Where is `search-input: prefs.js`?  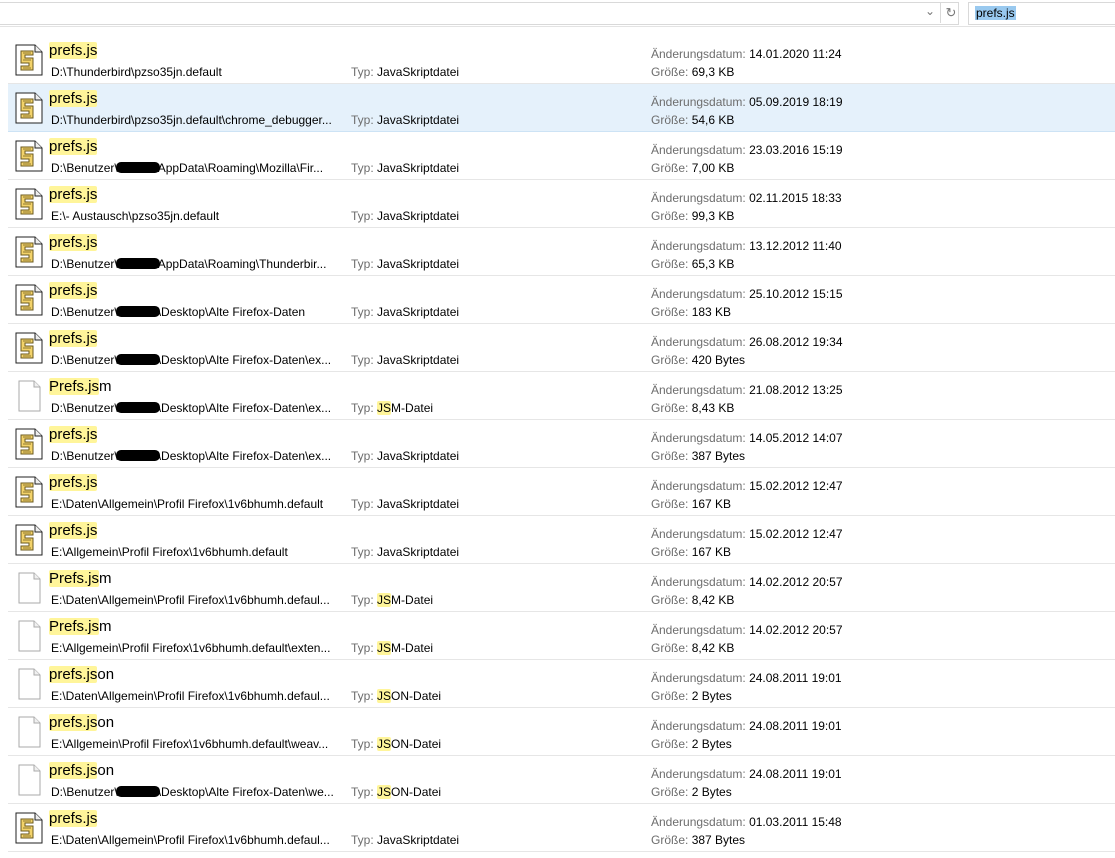
search-input: prefs.js is located at coordinates (1041, 13).